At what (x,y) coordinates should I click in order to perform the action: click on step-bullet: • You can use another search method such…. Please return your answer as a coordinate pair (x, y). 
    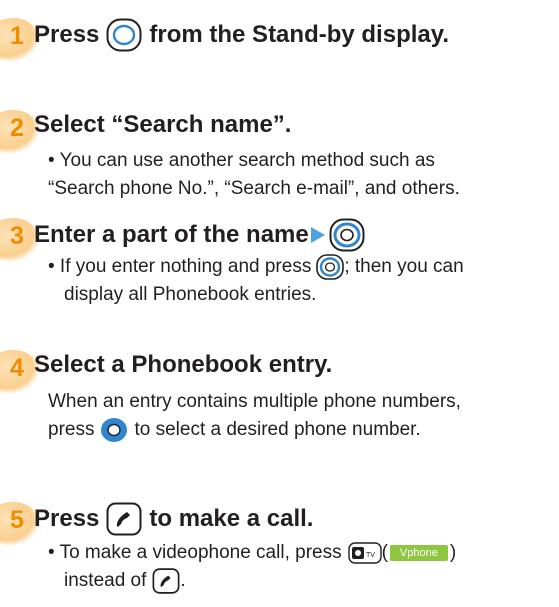
    Looking at the image, I should click on (254, 175).